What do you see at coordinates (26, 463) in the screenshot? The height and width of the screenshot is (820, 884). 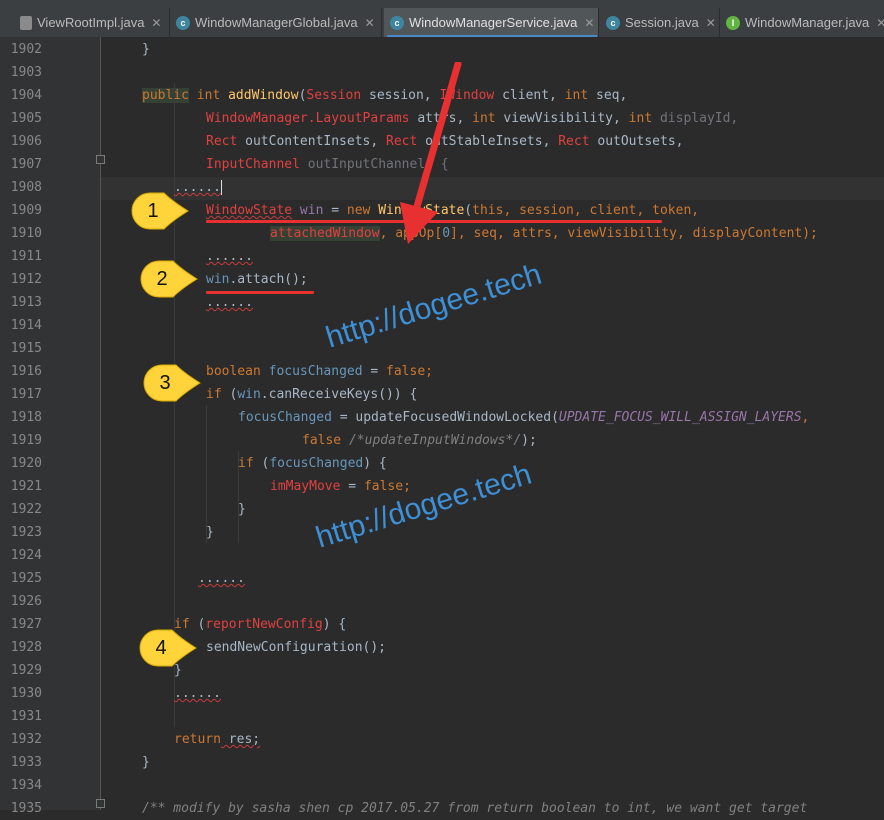 I see `line-number: 1920` at bounding box center [26, 463].